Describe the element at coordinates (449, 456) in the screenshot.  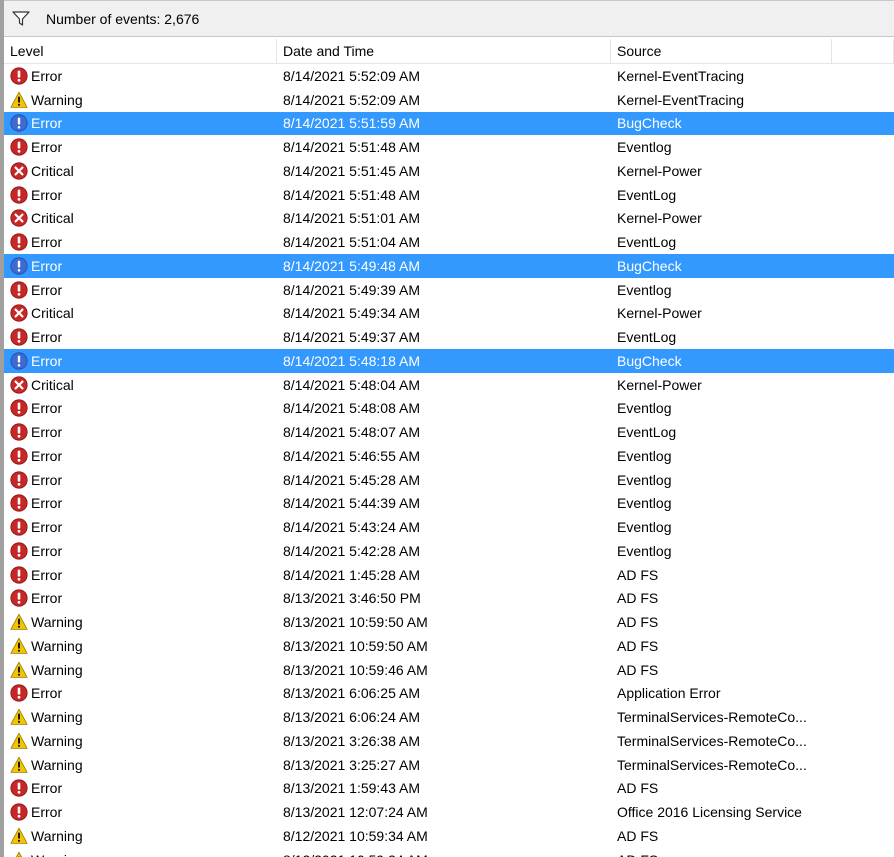
I see `event-row: Error 8/14/2021 5:46:55 AM Eventlog` at that location.